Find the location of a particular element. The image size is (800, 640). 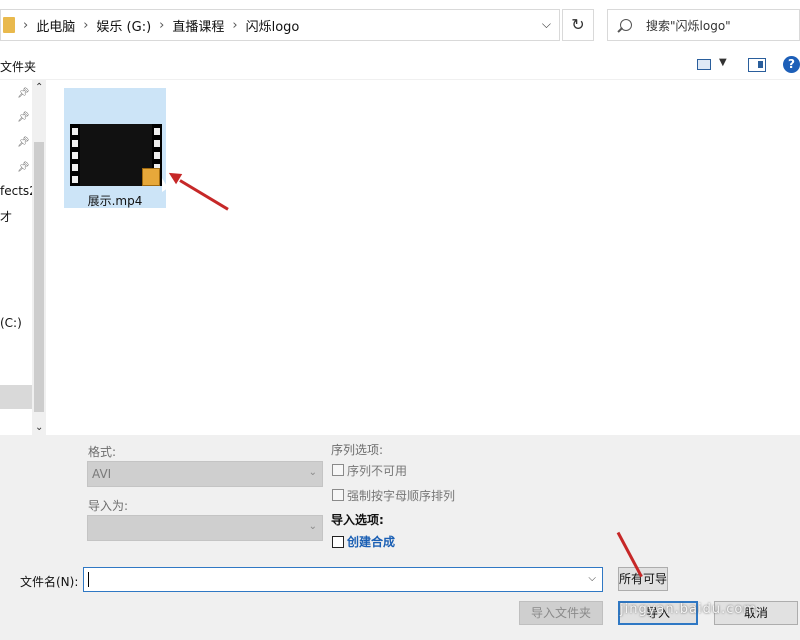

view-dropdown-icon: ▼ is located at coordinates (723, 62).